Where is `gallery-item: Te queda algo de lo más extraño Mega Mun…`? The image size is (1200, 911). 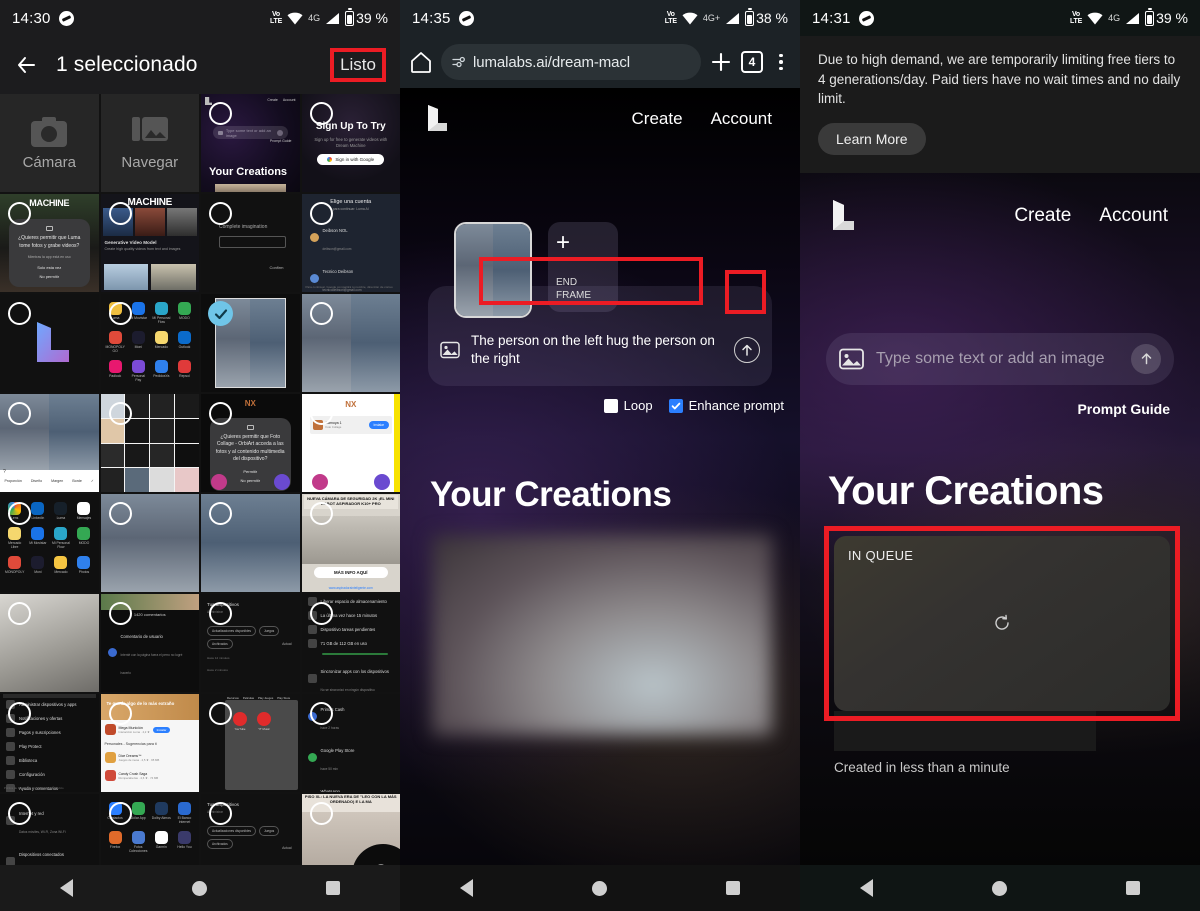
gallery-item: Te queda algo de lo más extraño Mega Mun… is located at coordinates (149, 743).